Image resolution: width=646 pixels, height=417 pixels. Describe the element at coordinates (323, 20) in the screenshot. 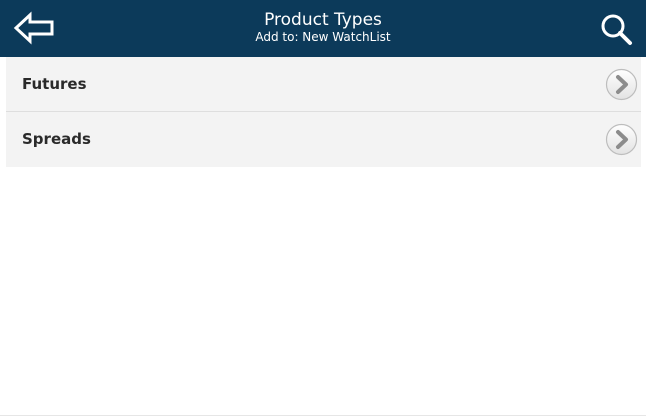

I see `page-title: Product Types` at that location.